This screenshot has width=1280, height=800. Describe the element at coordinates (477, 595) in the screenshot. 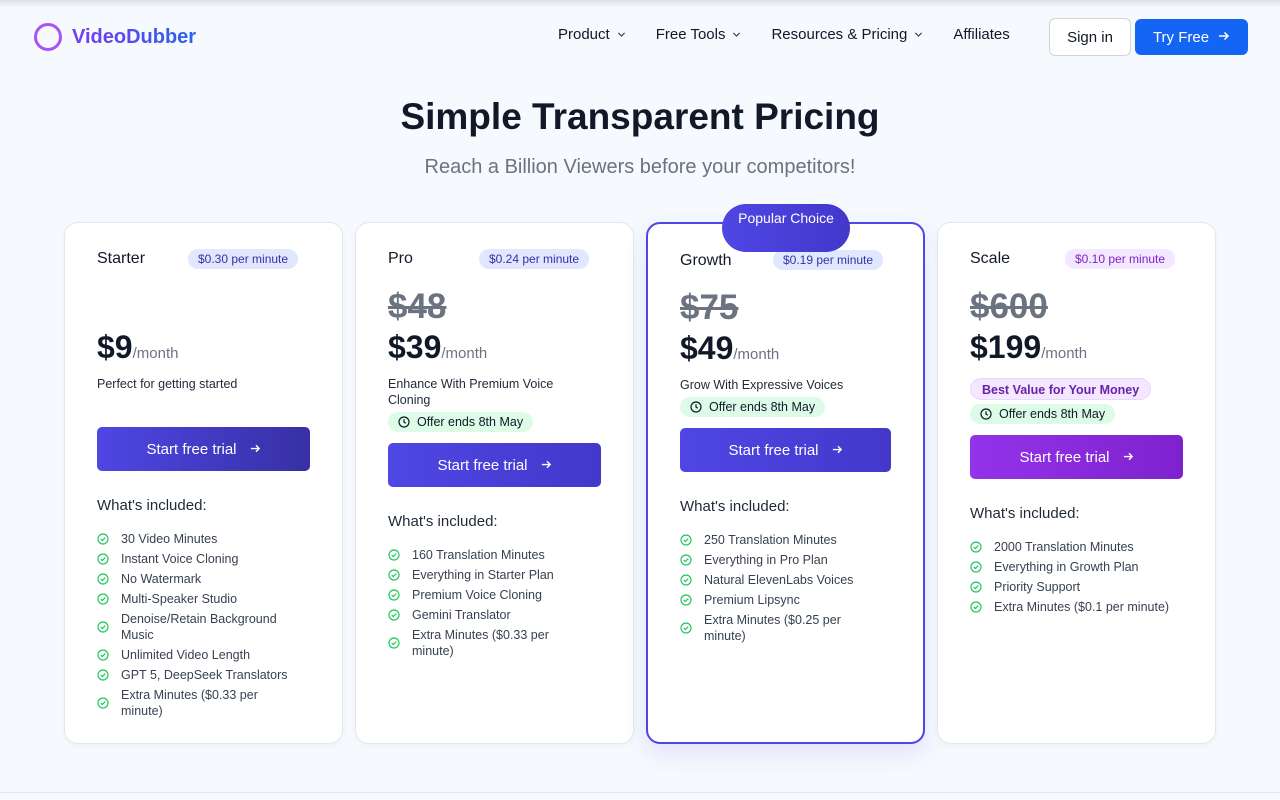

I see `feature-text: Premium Voice Cloning` at that location.